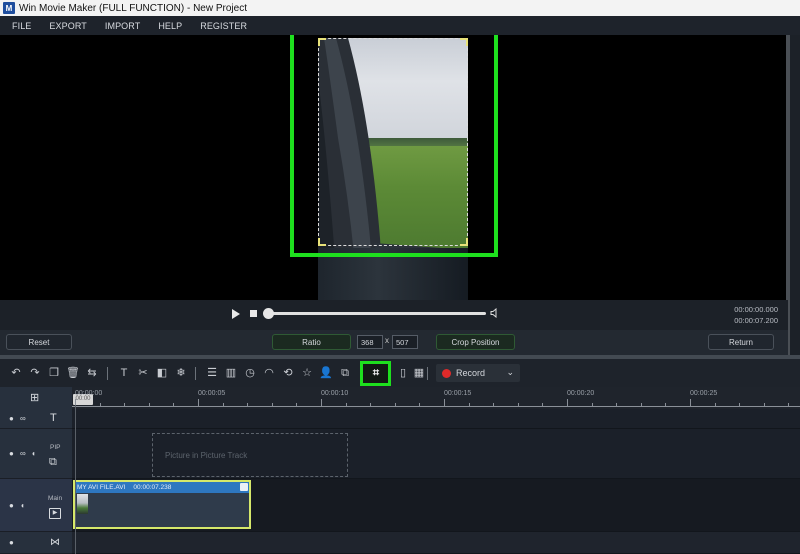 The height and width of the screenshot is (554, 800). I want to click on columns-icon: ▥, so click(231, 373).